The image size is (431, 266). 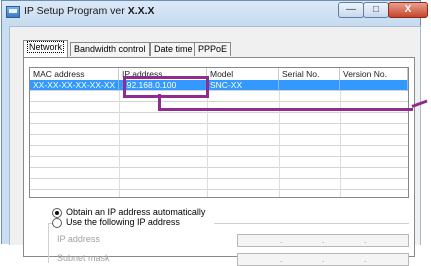 I want to click on auto-ip-radio, so click(x=57, y=213).